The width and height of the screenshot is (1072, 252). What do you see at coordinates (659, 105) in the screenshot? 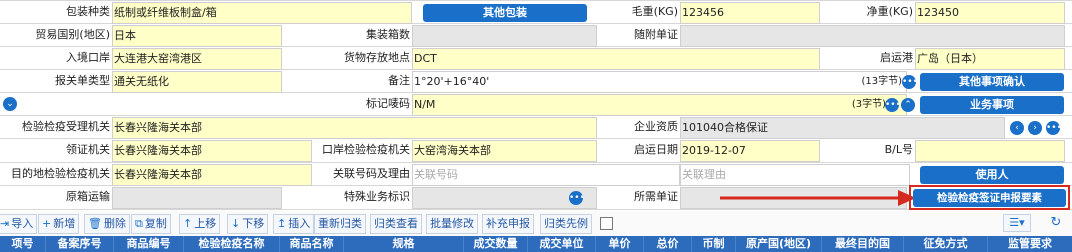
I see `marks-field: N/M` at bounding box center [659, 105].